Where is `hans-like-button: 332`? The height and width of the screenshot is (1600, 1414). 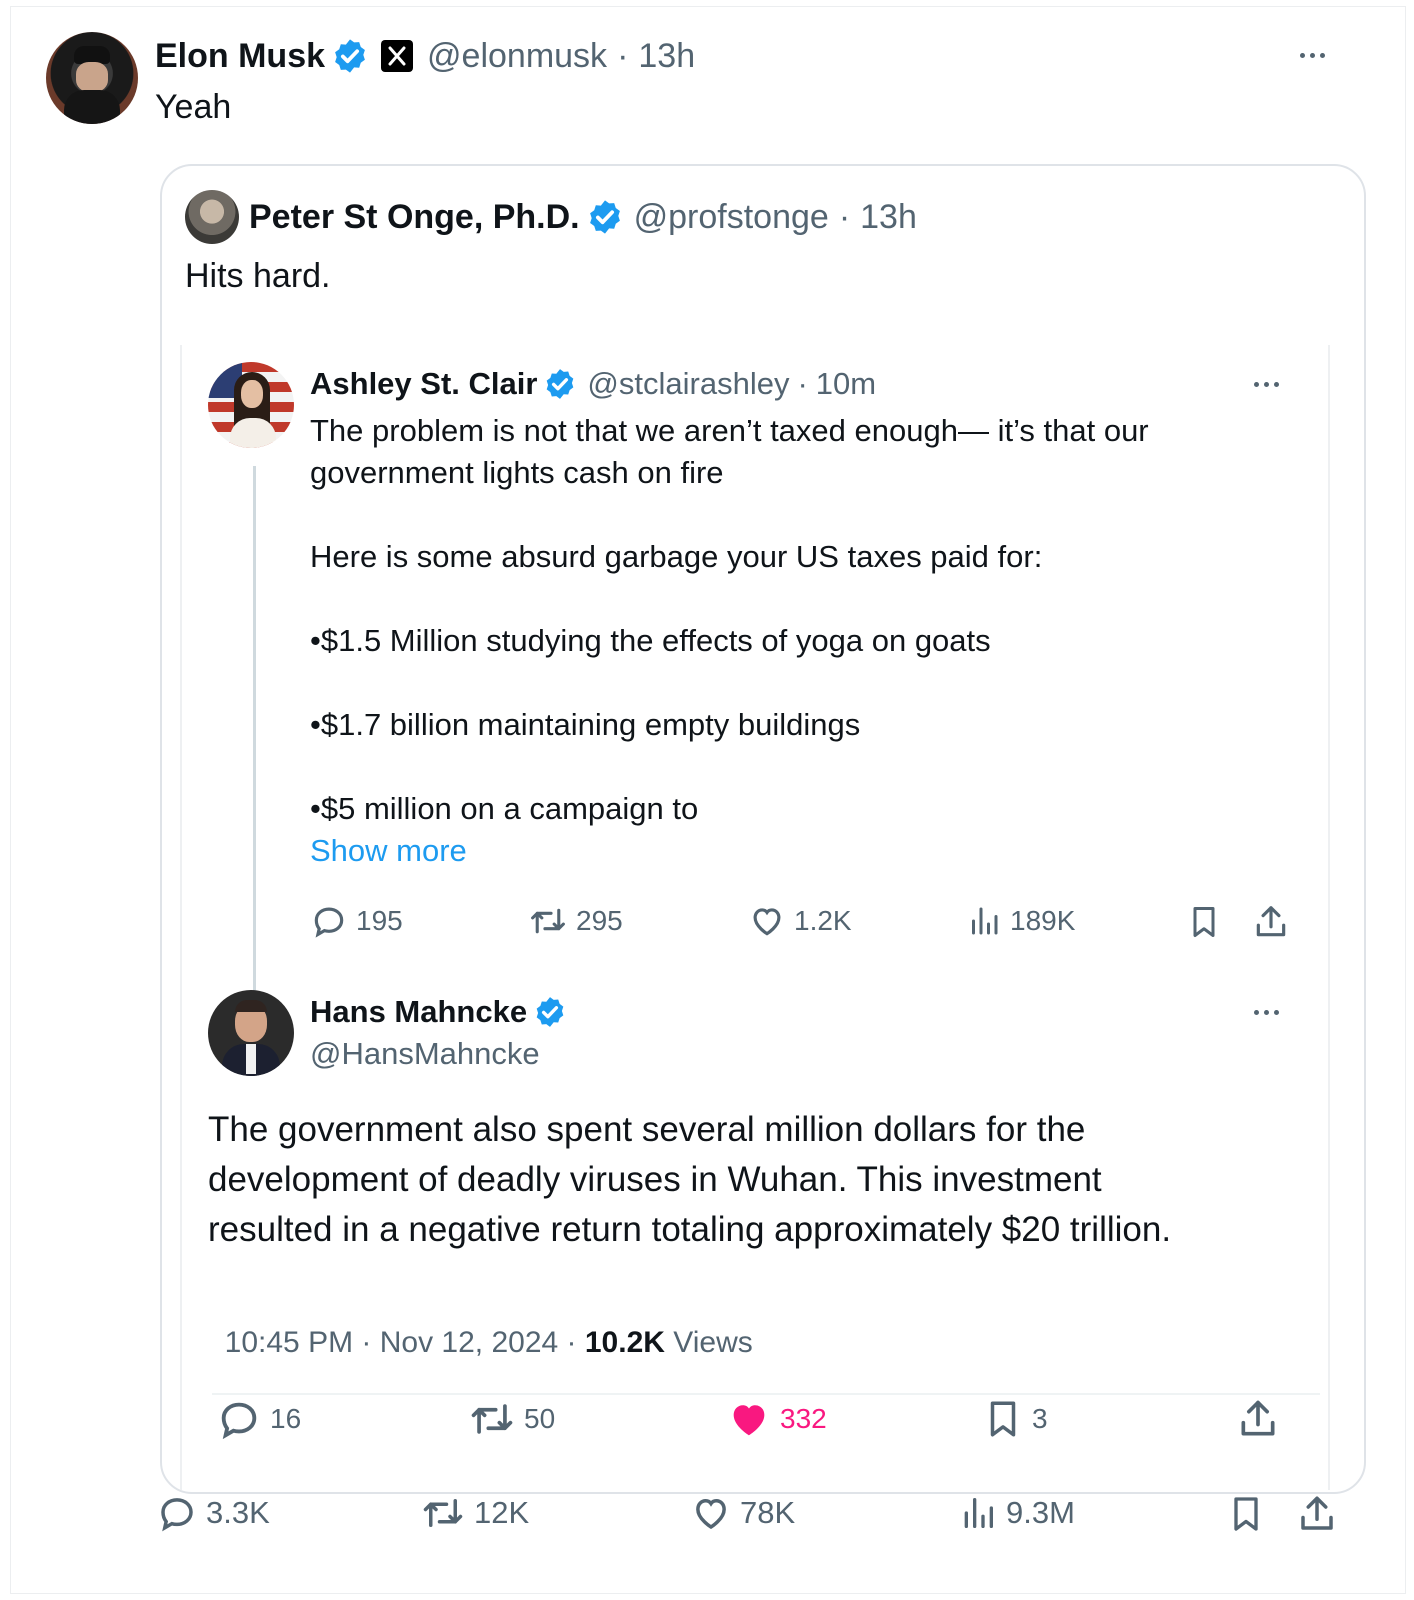
hans-like-button: 332 is located at coordinates (776, 1419).